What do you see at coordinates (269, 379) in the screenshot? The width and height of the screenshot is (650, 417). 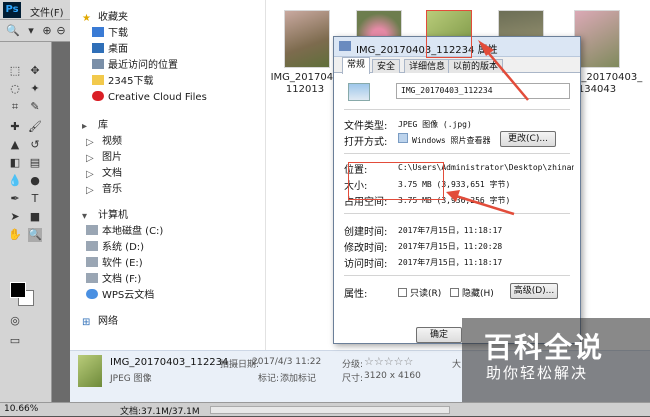 I see `details-tags-label: 标记:` at bounding box center [269, 379].